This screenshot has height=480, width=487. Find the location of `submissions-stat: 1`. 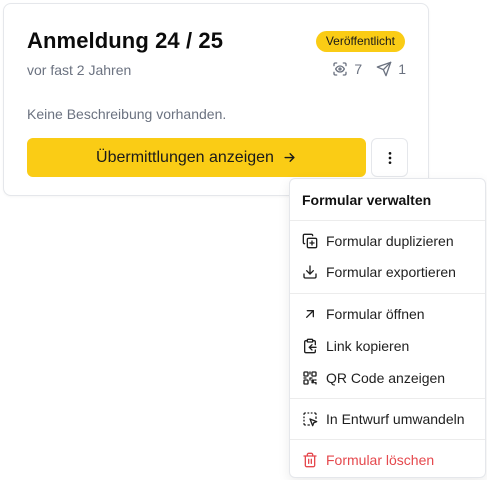

submissions-stat: 1 is located at coordinates (391, 69).